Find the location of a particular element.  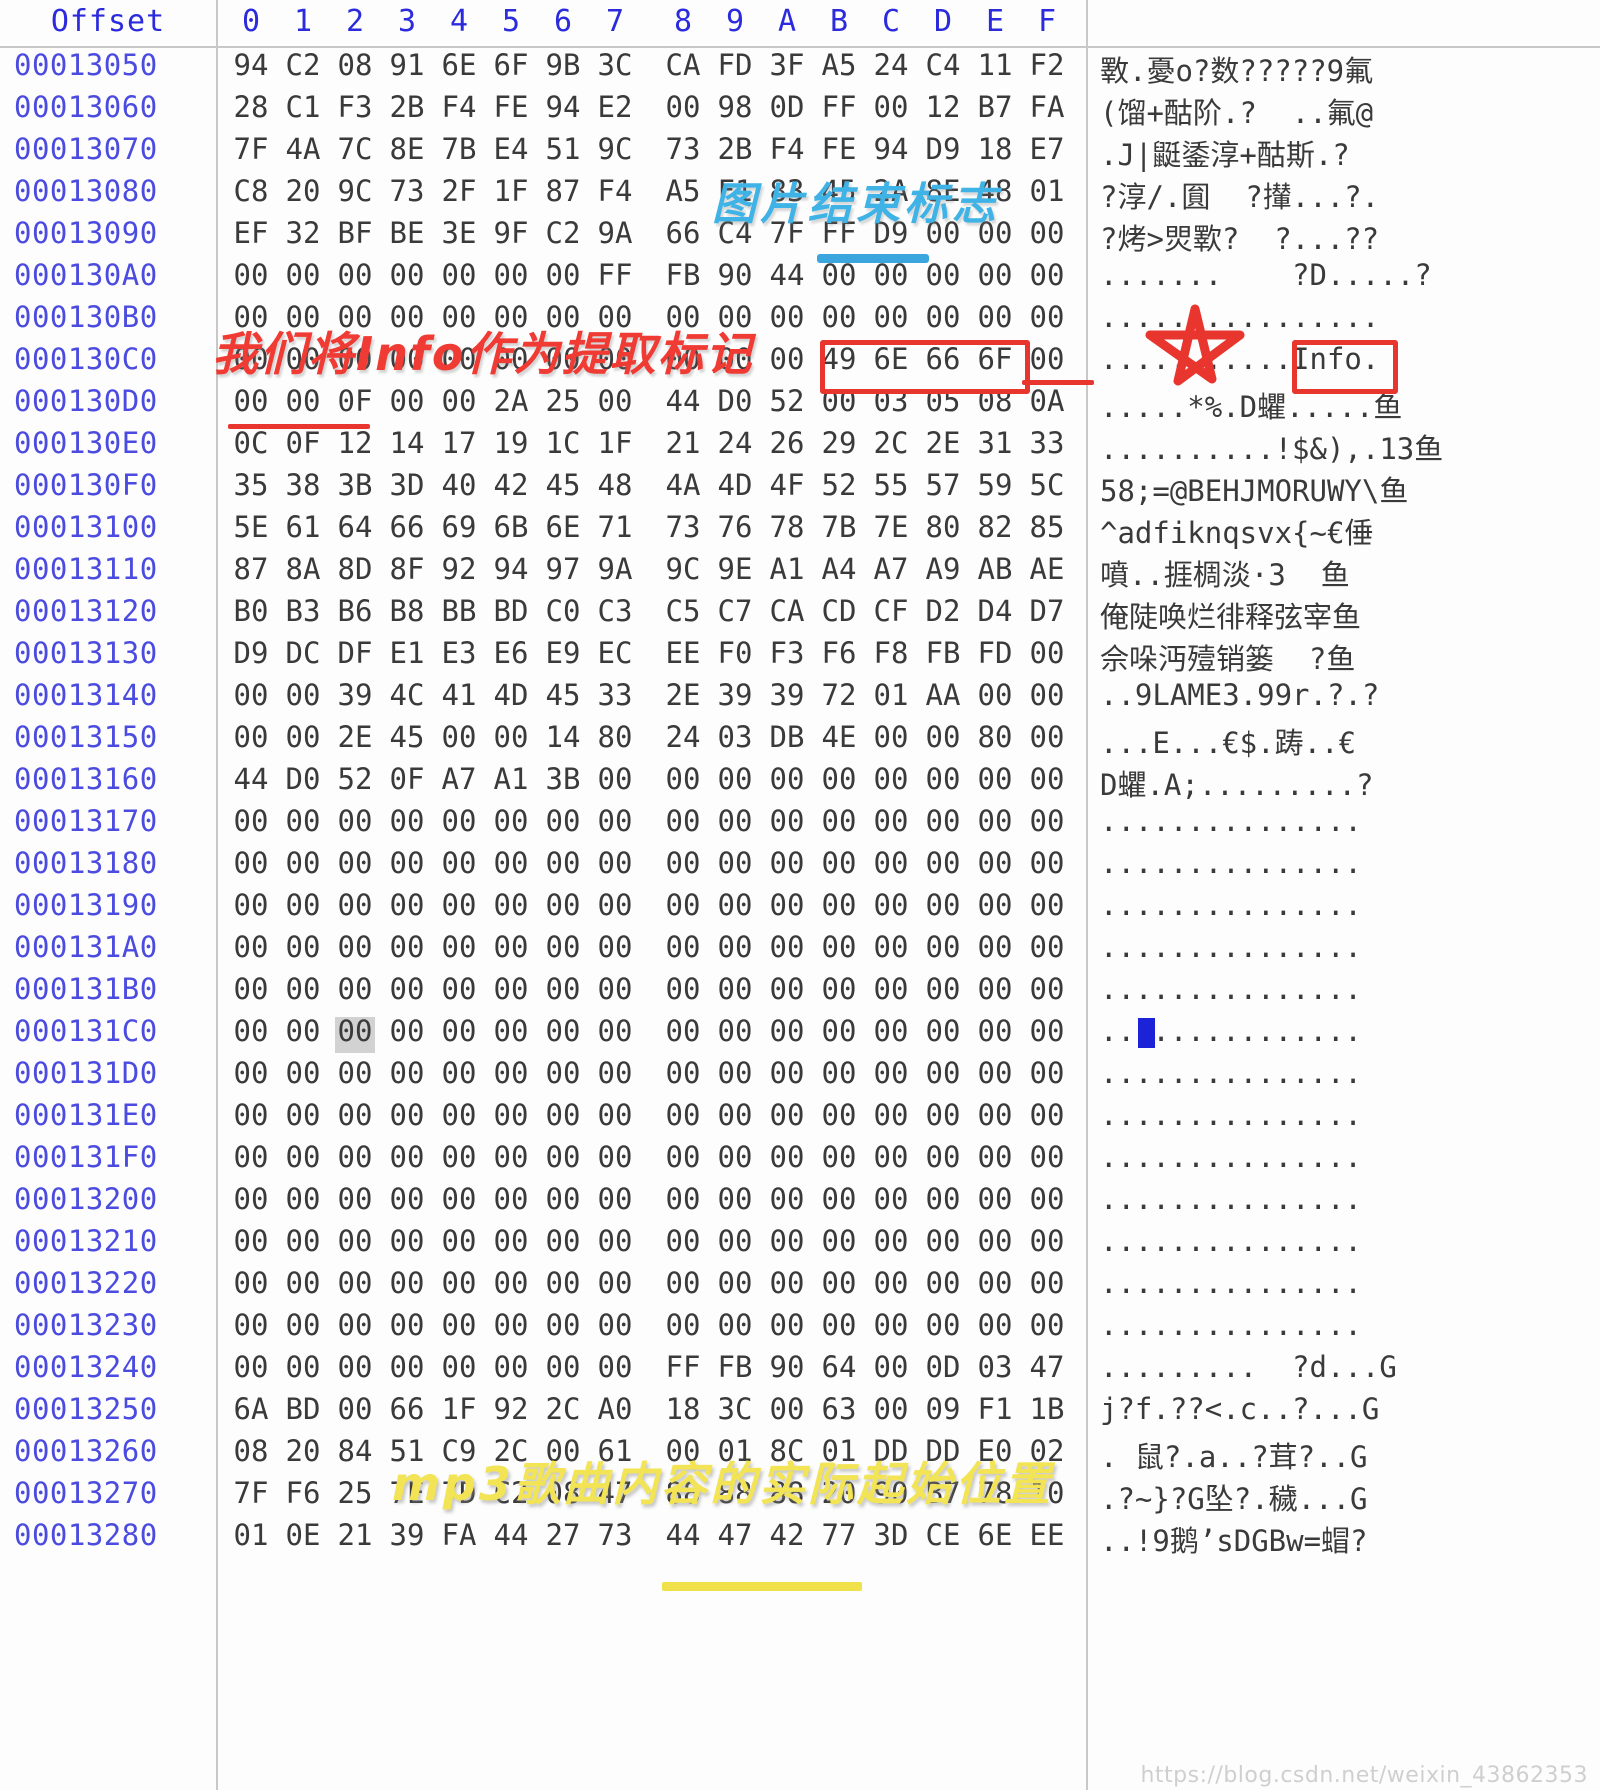

hex-byte-cell: FF is located at coordinates (839, 107).